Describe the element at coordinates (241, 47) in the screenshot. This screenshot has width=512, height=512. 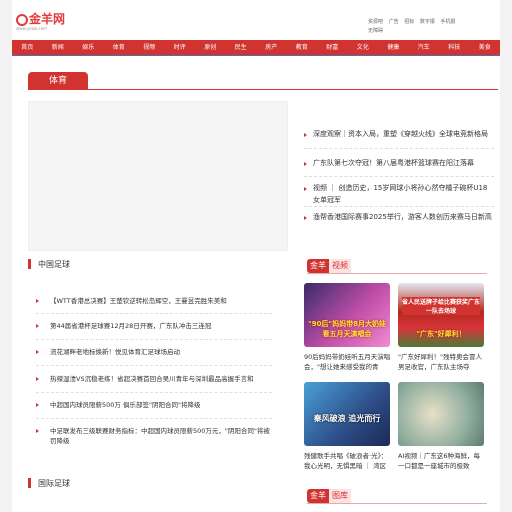
I see `nav-item: 民生` at that location.